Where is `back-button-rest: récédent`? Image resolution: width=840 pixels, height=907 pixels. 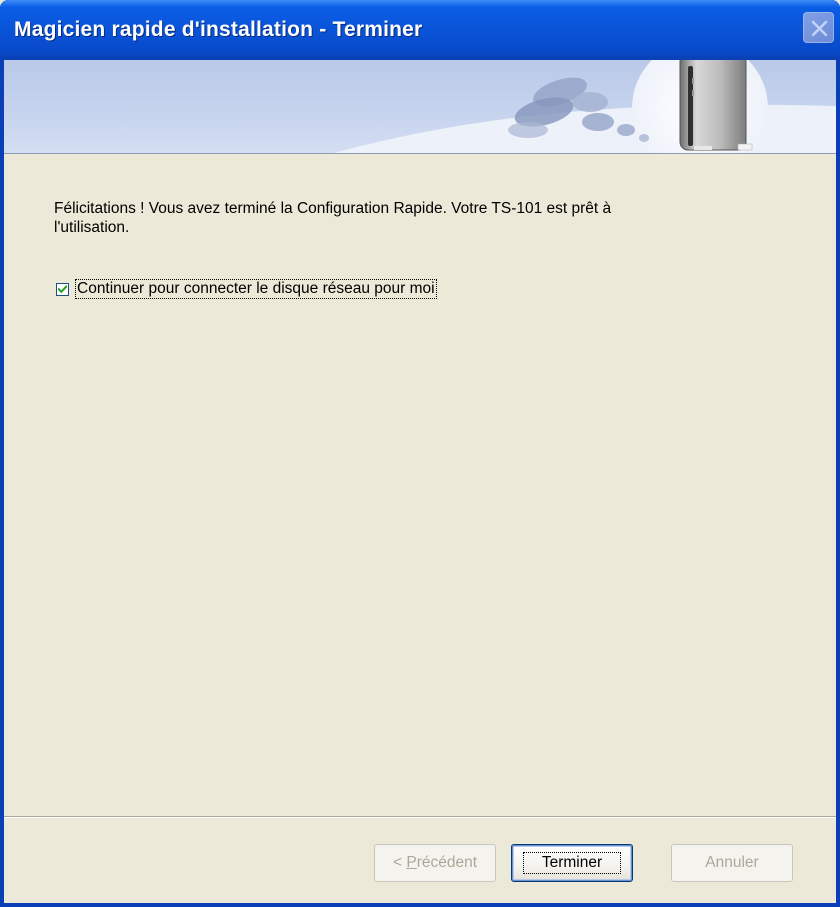
back-button-rest: récédent is located at coordinates (447, 862).